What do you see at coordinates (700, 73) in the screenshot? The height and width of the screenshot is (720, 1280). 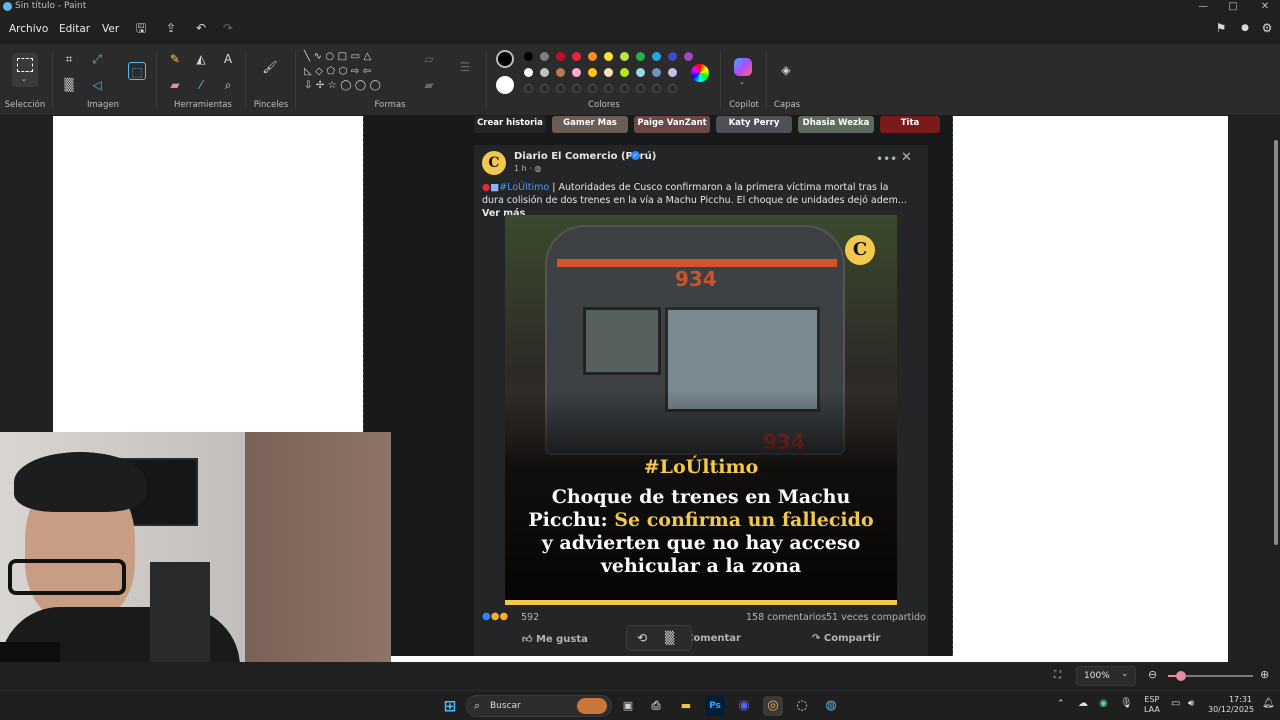 I see `edit-colors-icon` at bounding box center [700, 73].